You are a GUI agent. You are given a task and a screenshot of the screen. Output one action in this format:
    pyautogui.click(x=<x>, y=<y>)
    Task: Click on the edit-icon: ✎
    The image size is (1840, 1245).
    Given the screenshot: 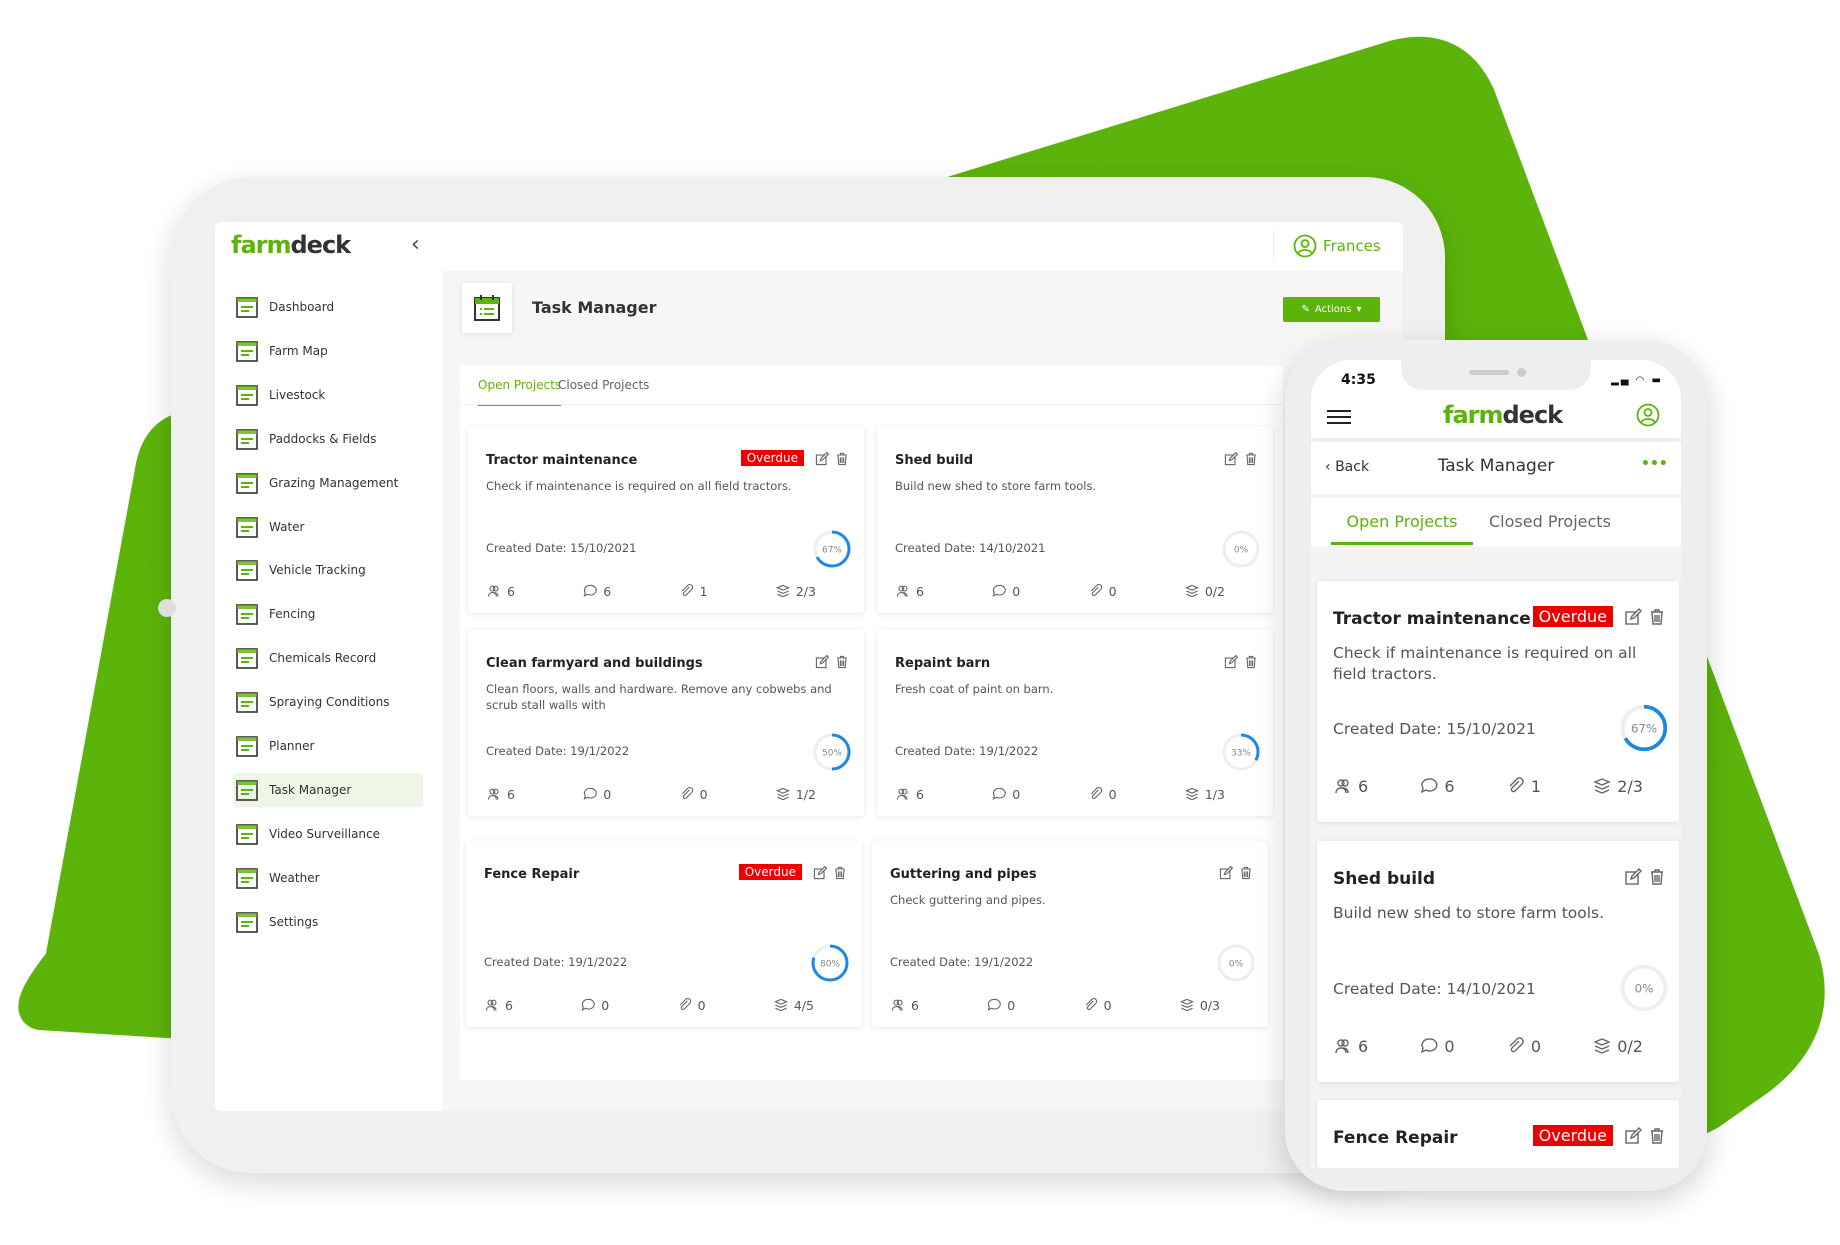 What is the action you would take?
    pyautogui.click(x=1305, y=309)
    